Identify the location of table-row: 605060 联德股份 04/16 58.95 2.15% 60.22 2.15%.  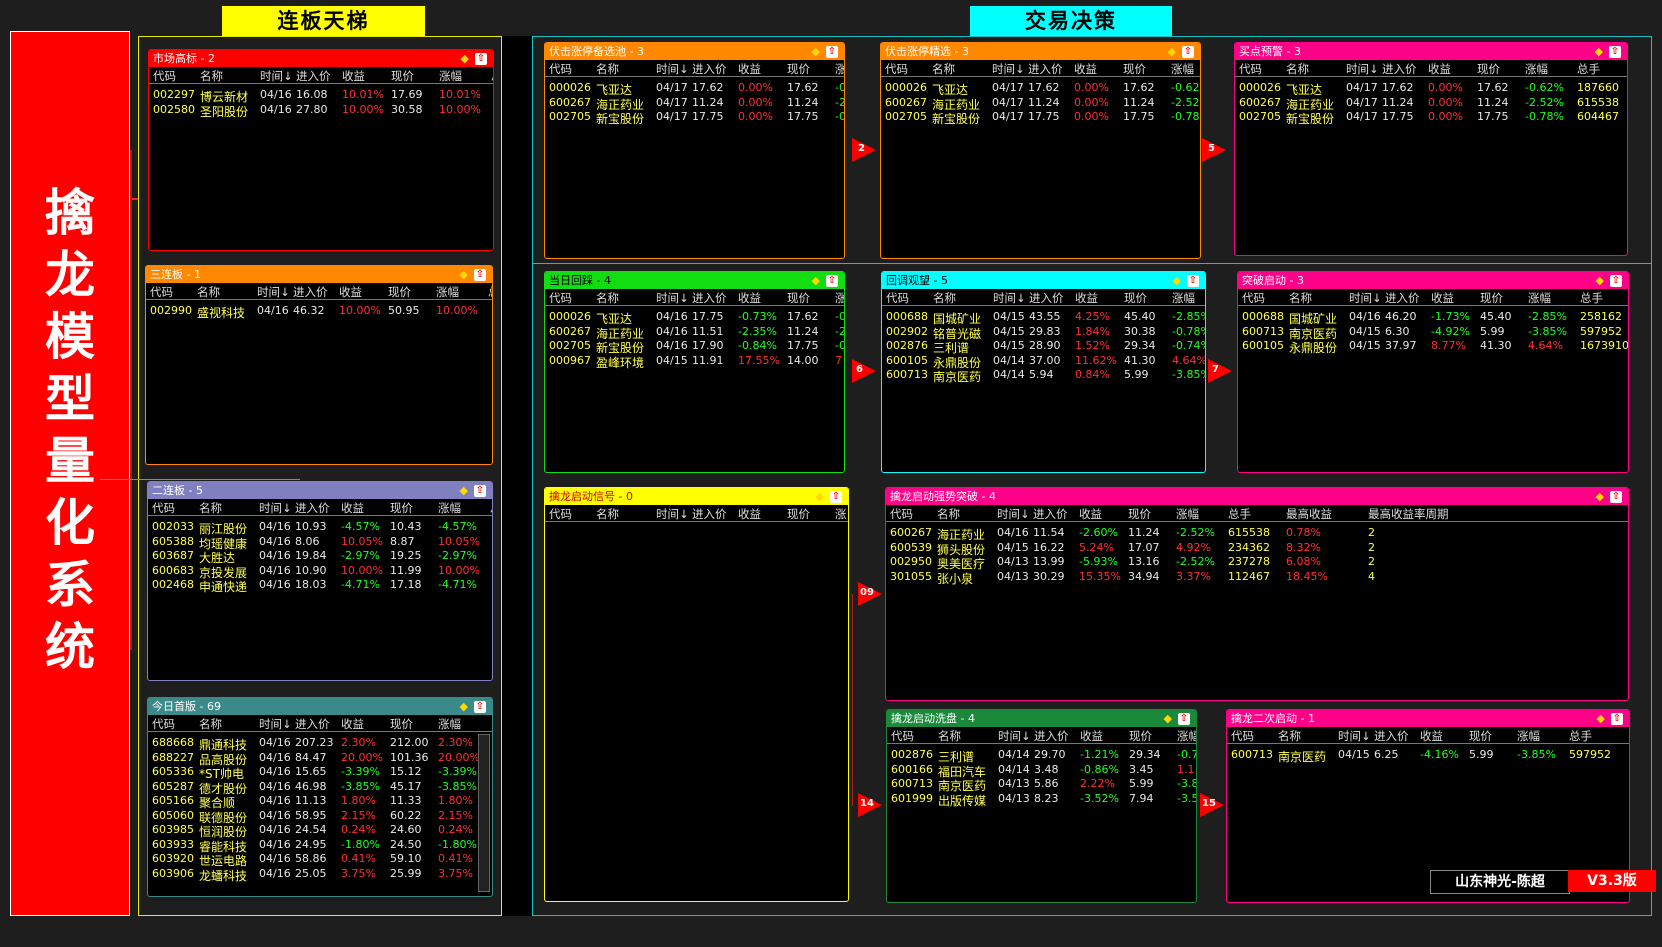
(320, 817).